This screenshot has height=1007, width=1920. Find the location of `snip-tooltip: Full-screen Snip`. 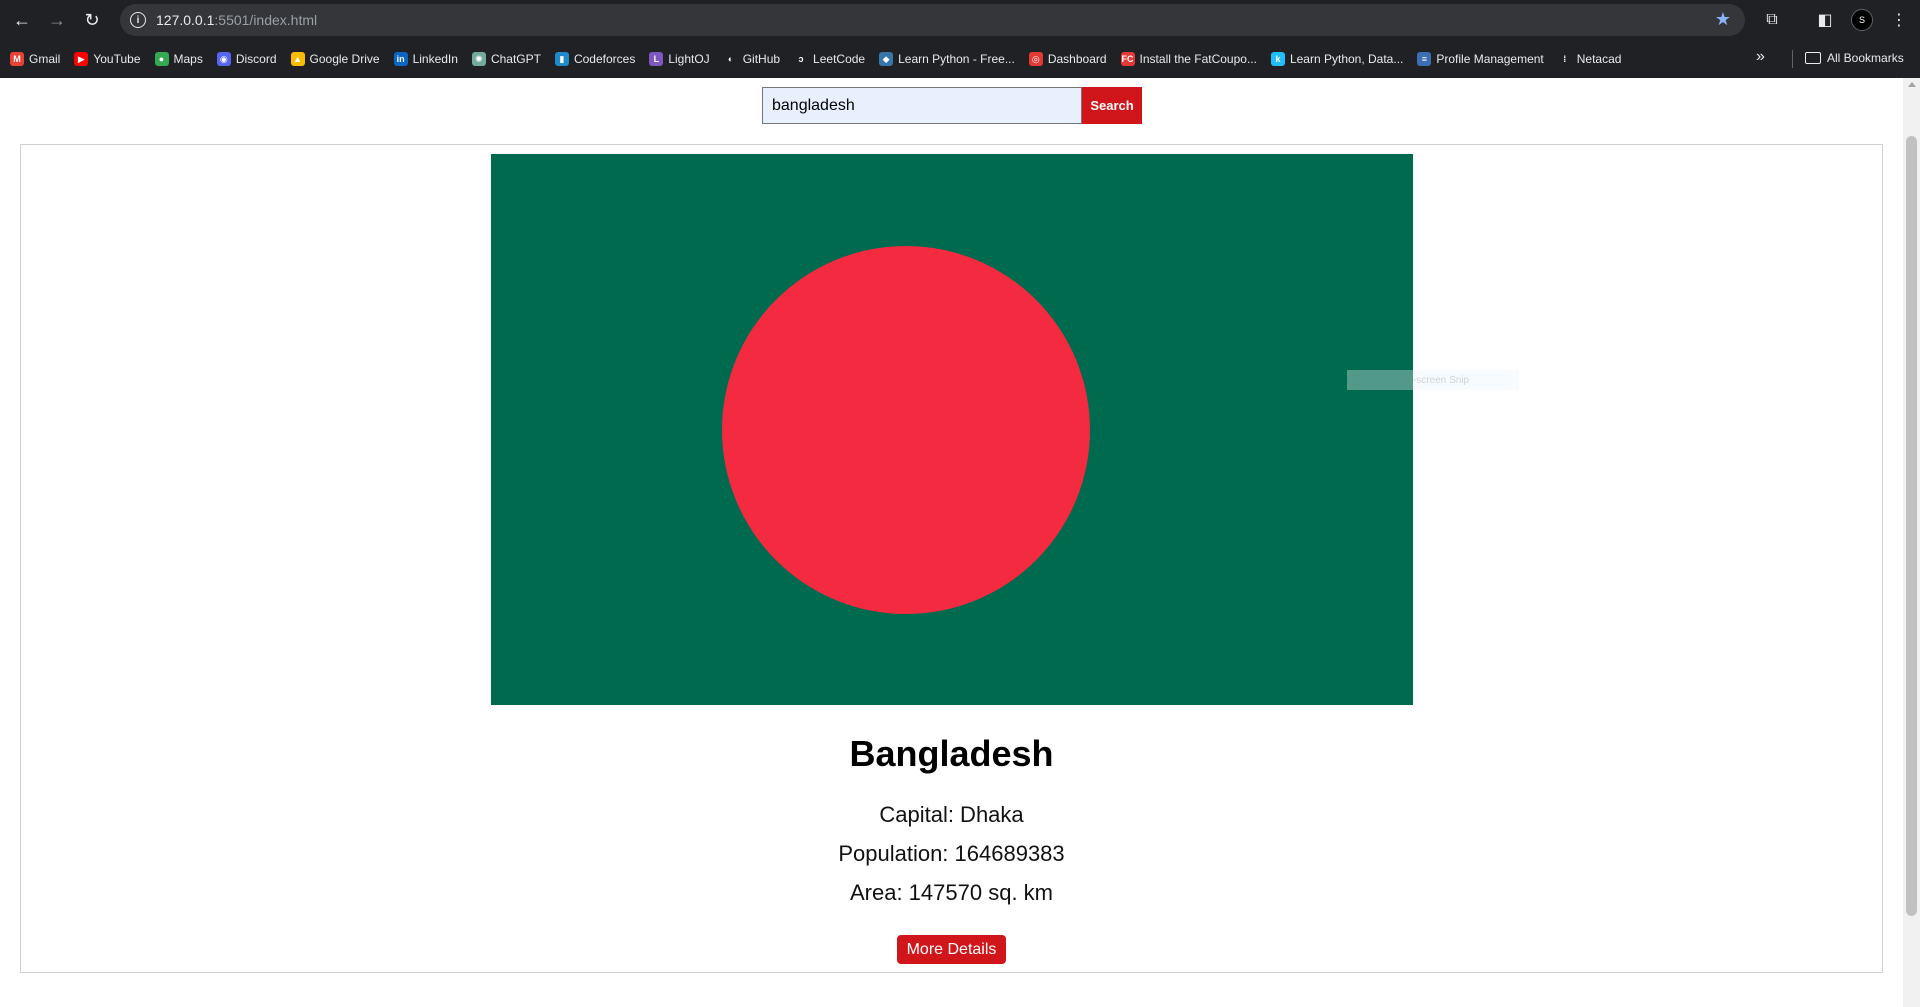

snip-tooltip: Full-screen Snip is located at coordinates (1433, 380).